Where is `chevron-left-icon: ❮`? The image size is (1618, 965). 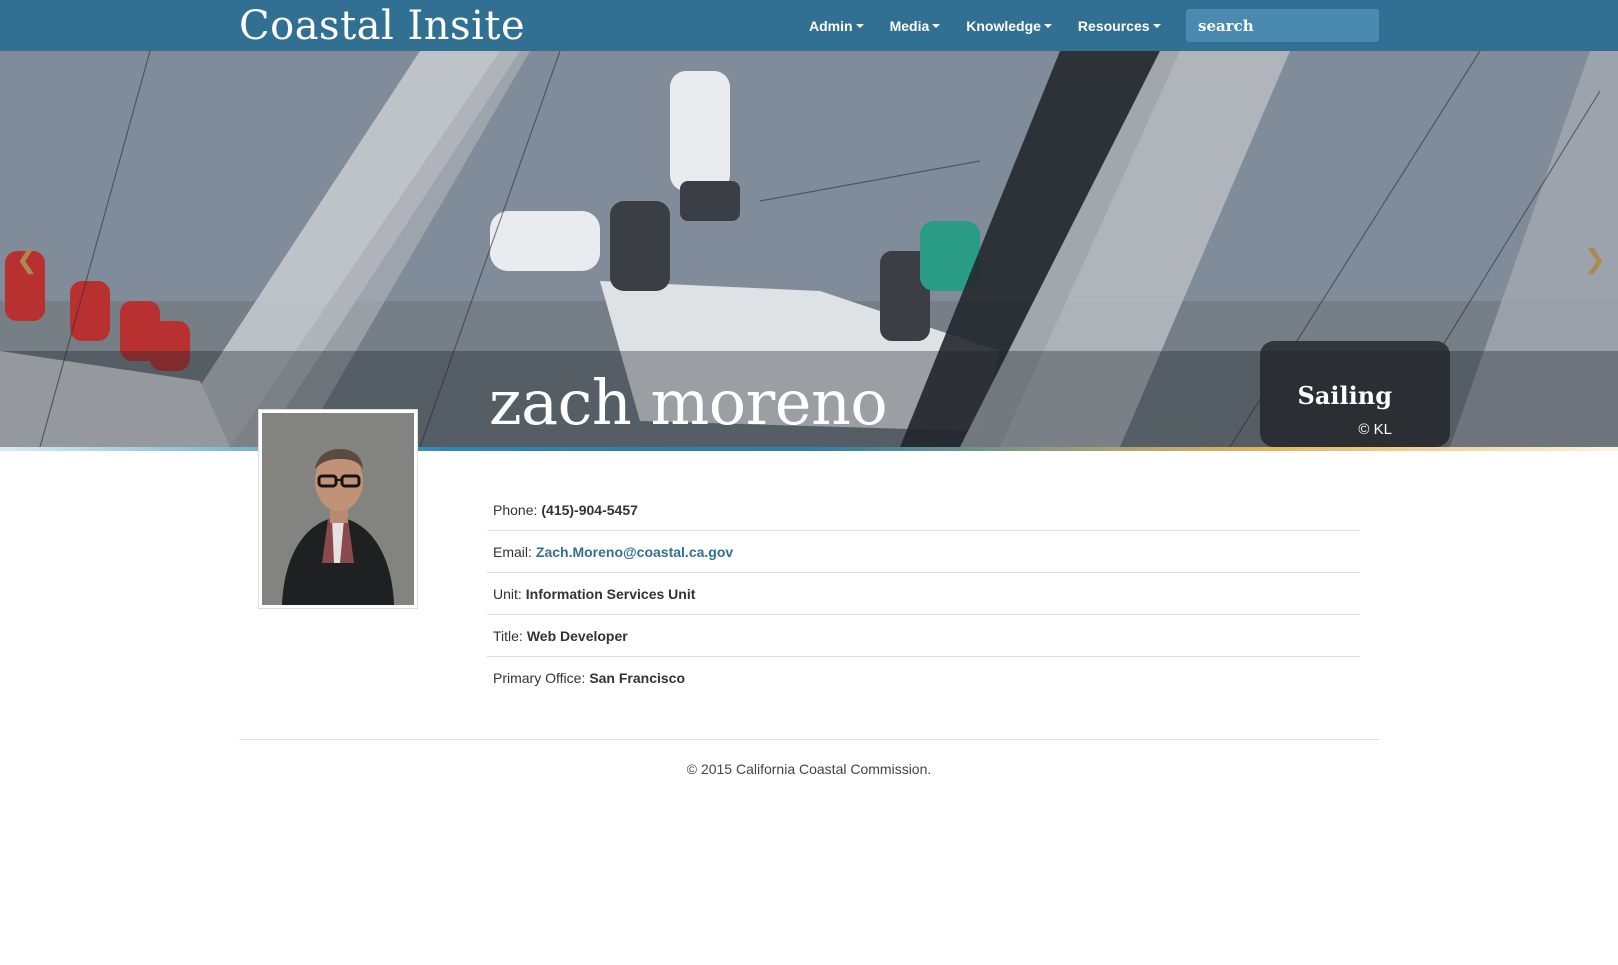
chevron-left-icon: ❮ is located at coordinates (27, 260).